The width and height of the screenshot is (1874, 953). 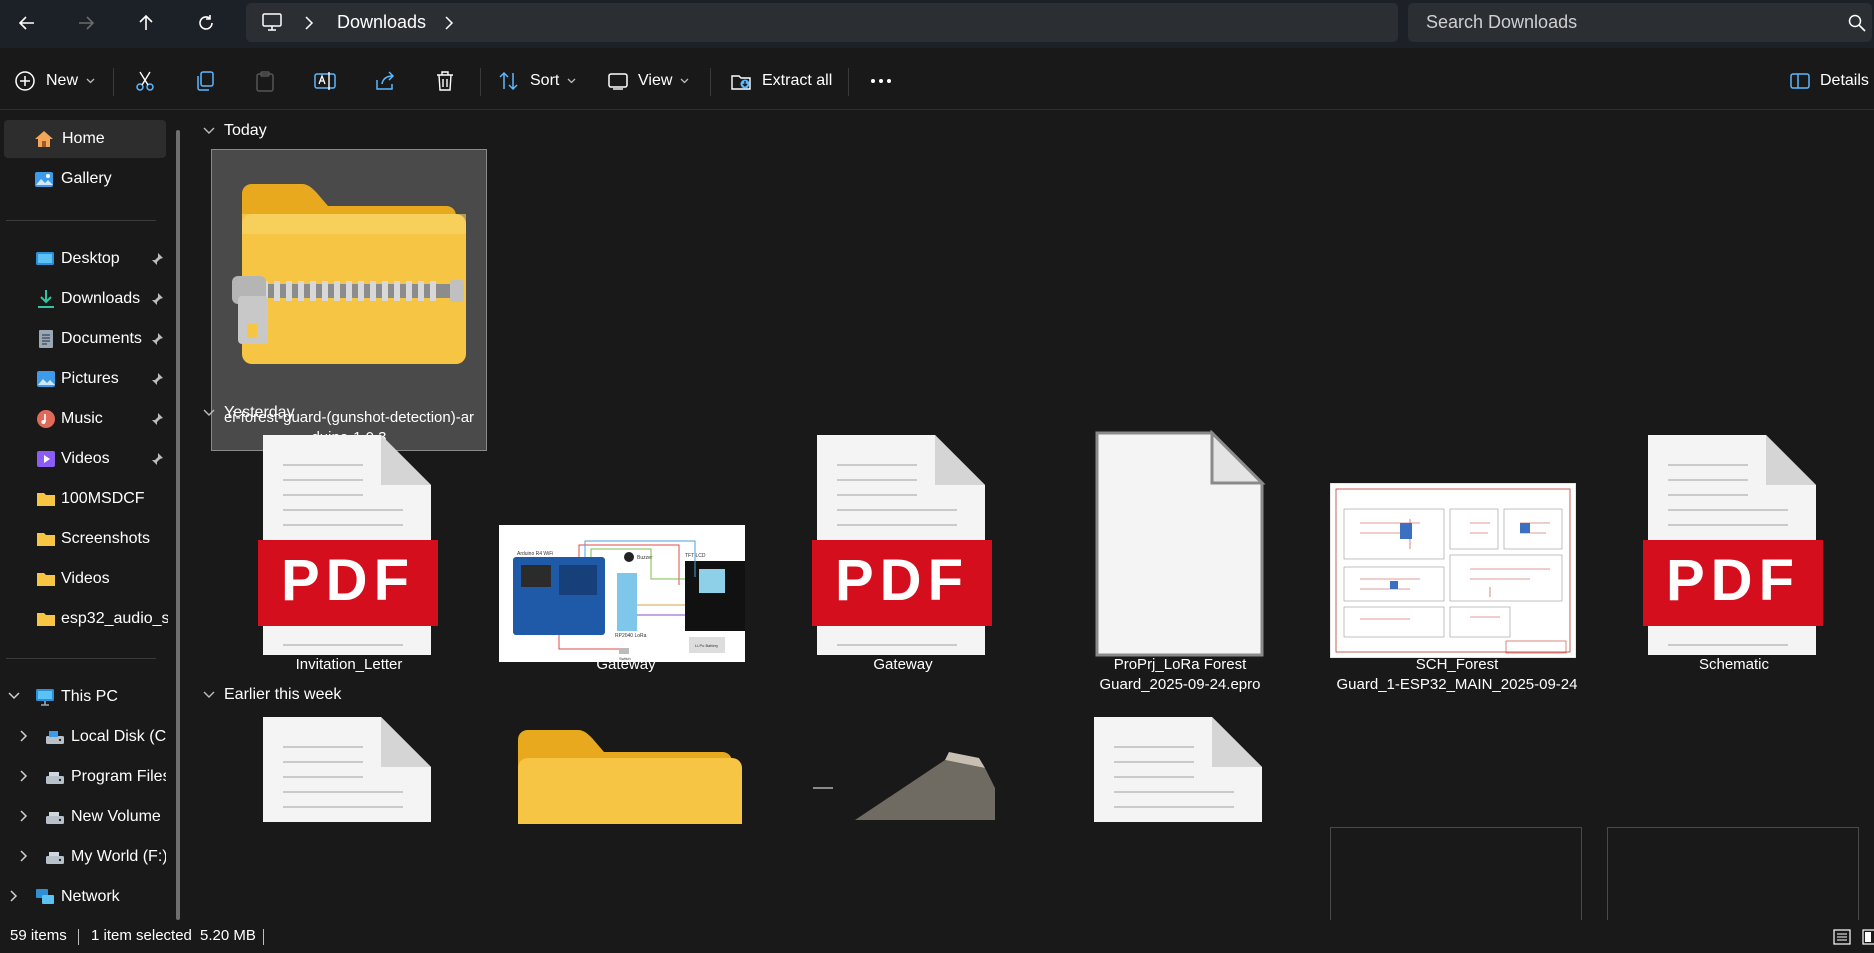 I want to click on copy-button, so click(x=205, y=81).